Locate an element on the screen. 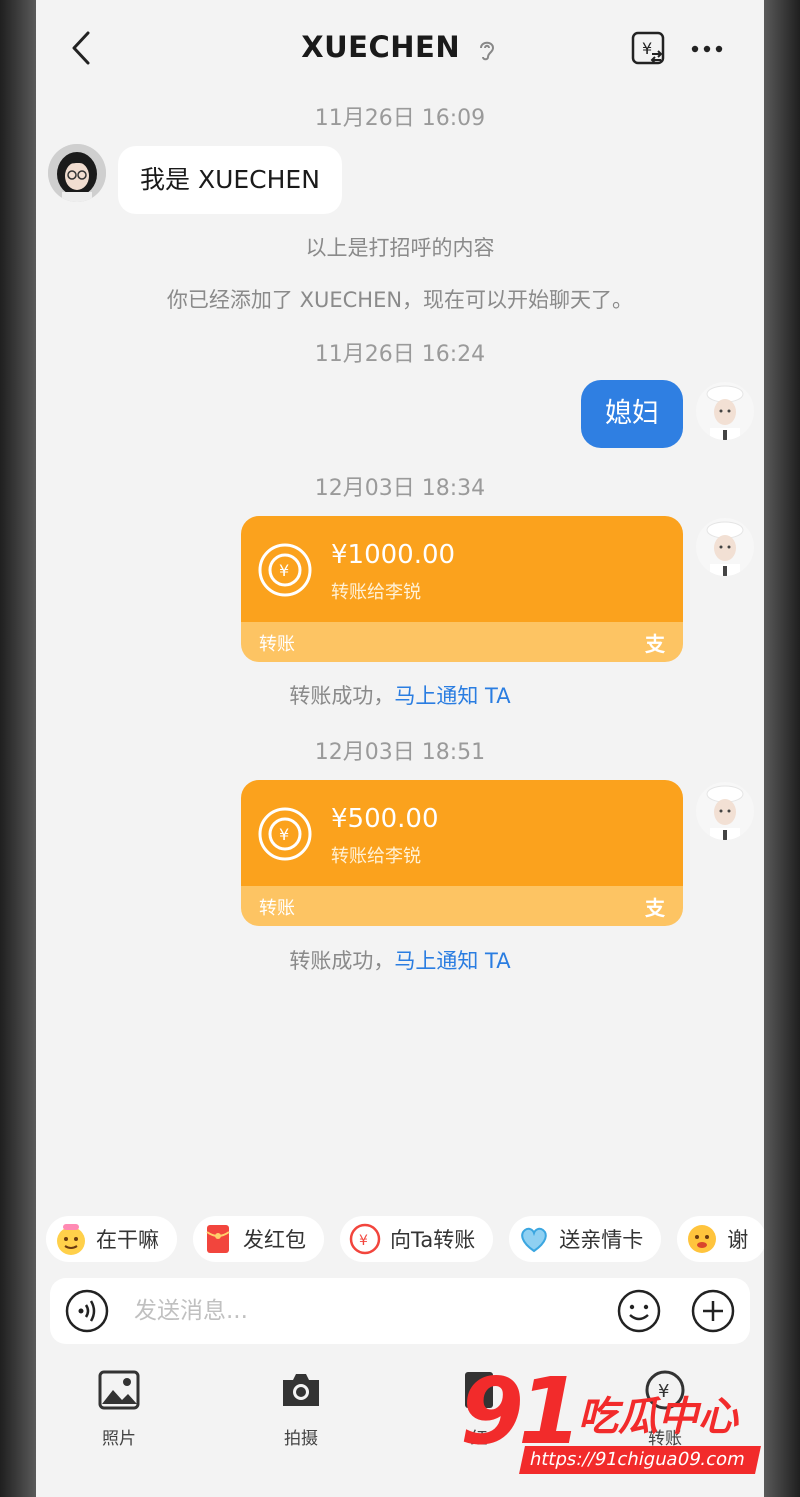 This screenshot has width=800, height=1497. timestamp: 12月03日 18:51 is located at coordinates (400, 752).